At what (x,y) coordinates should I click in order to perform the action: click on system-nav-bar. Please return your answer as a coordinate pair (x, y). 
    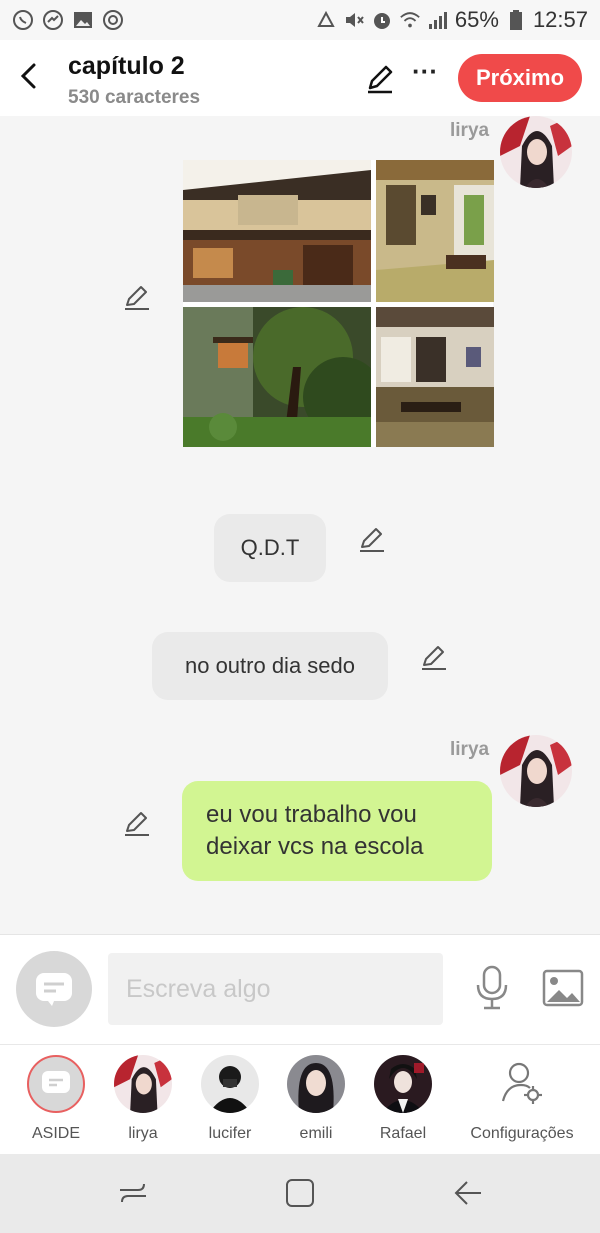
    Looking at the image, I should click on (300, 1193).